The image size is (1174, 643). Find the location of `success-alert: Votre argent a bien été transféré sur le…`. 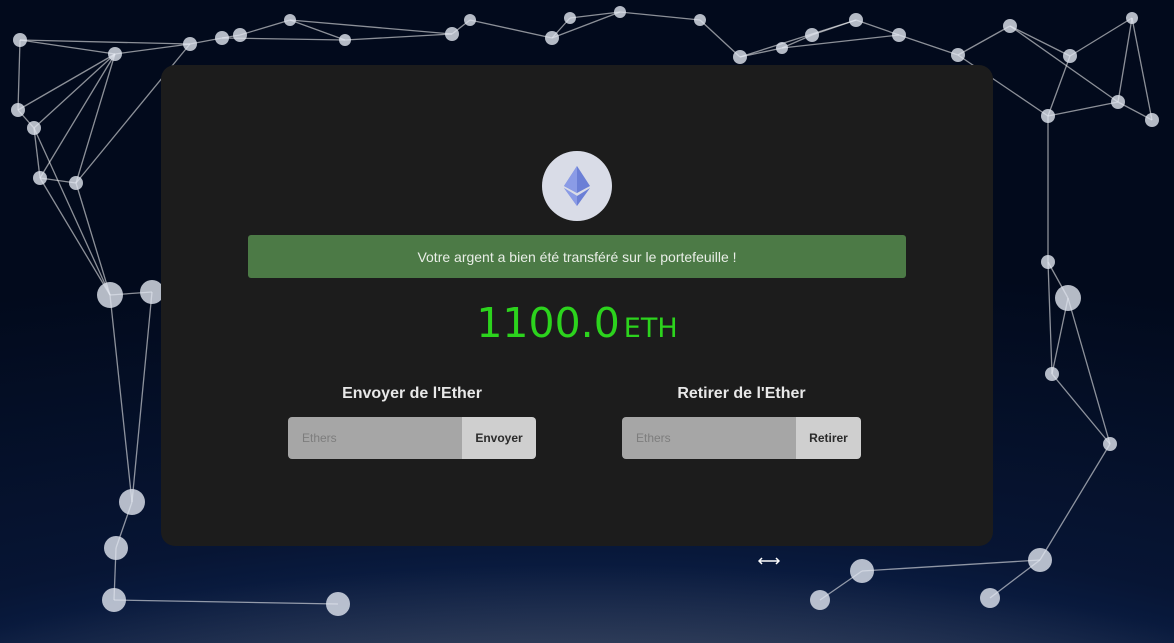

success-alert: Votre argent a bien été transféré sur le… is located at coordinates (577, 256).